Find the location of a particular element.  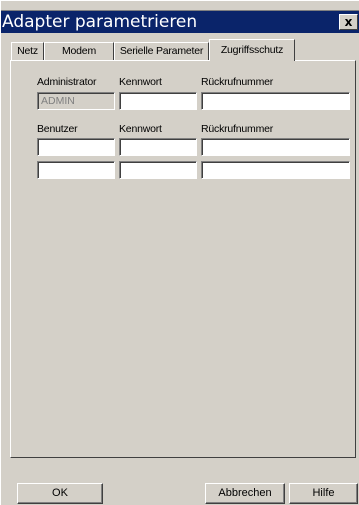

ok-button: OK is located at coordinates (60, 493).